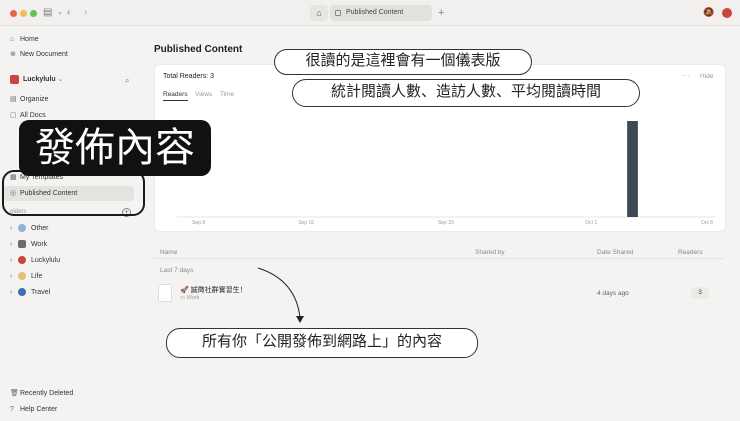  I want to click on sidebar-item-organize: ▤ Organize, so click(29, 100).